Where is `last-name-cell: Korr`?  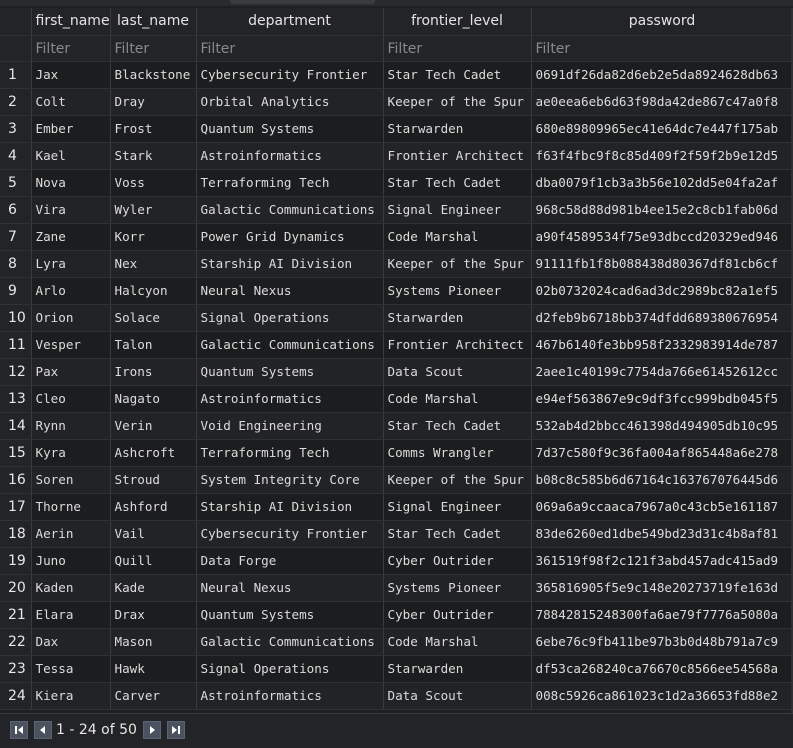
last-name-cell: Korr is located at coordinates (153, 237).